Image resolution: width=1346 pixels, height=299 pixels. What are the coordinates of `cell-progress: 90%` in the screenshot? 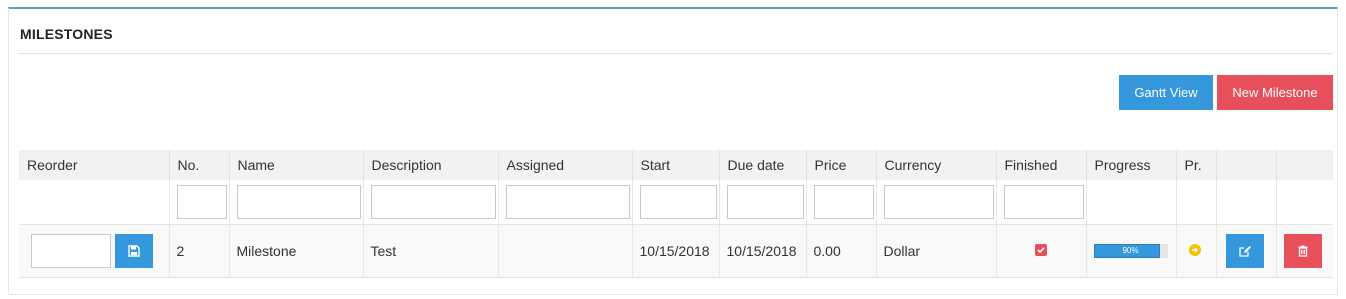 It's located at (1130, 251).